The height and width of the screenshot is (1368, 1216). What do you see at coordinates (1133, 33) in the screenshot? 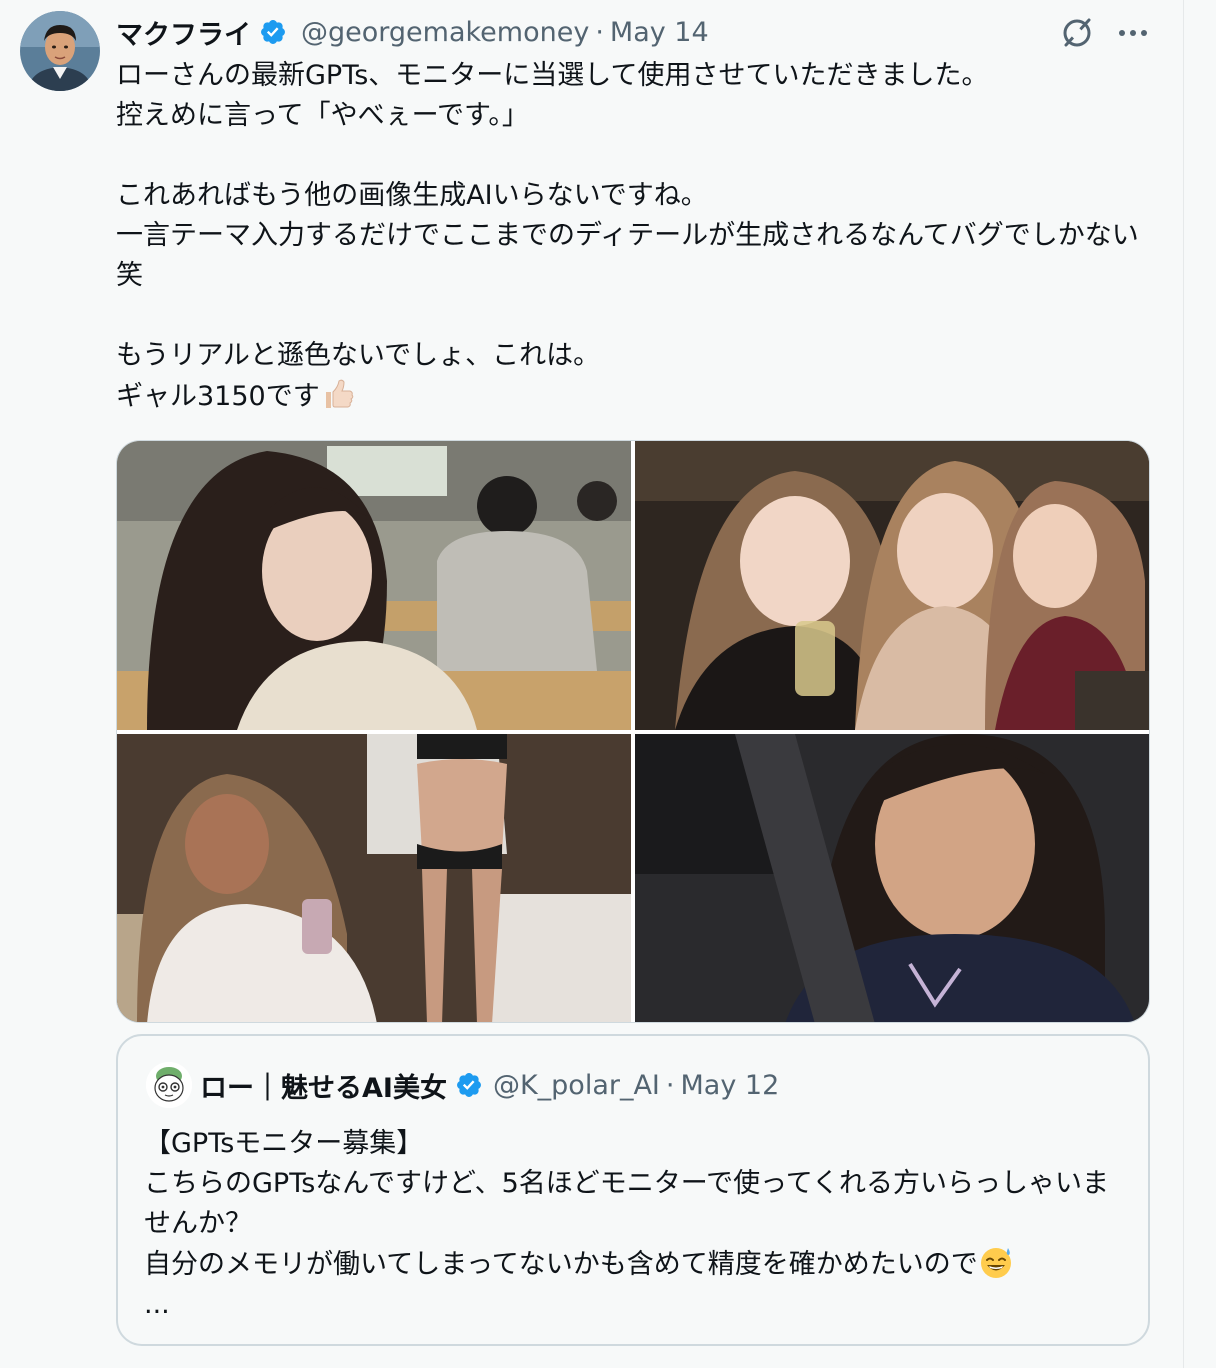
I see `more-options-icon` at bounding box center [1133, 33].